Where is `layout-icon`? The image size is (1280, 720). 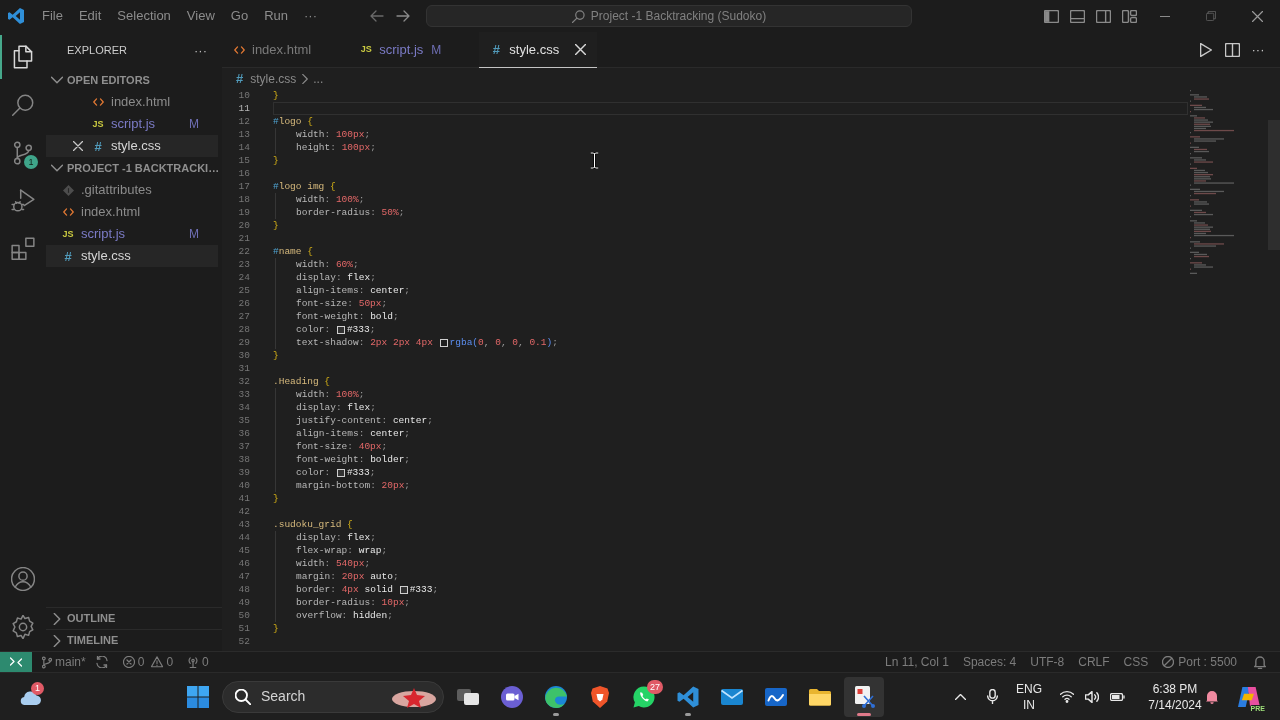 layout-icon is located at coordinates (1129, 16).